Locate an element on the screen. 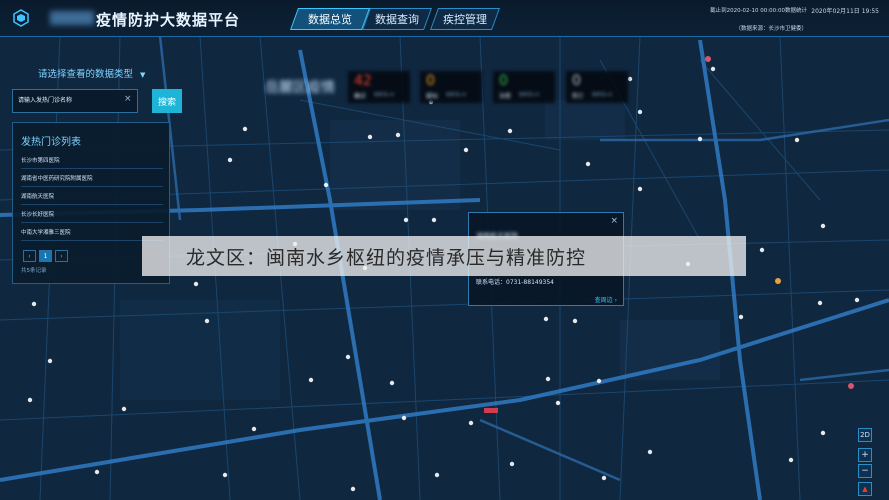 The width and height of the screenshot is (889, 500). district-title: 岳麓区疫情 is located at coordinates (300, 88).